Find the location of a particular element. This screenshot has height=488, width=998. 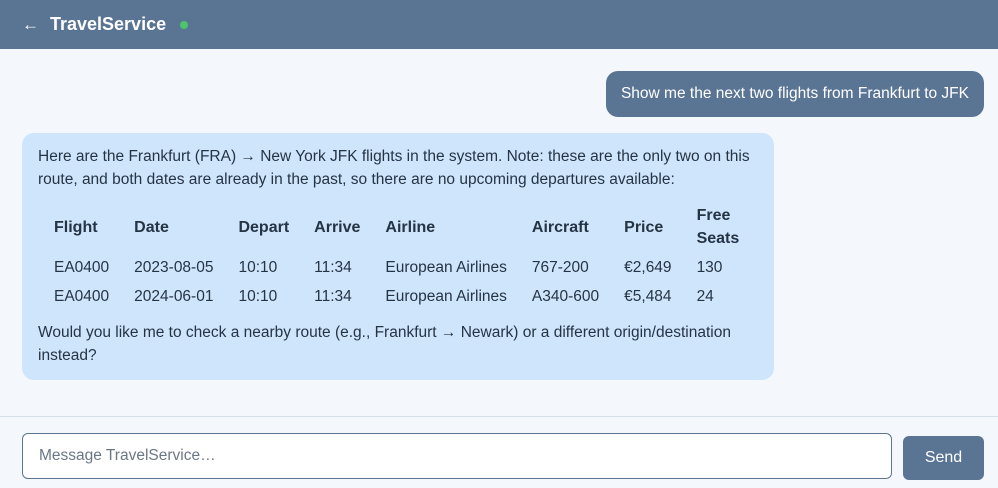

column-header-flight: Flight is located at coordinates (76, 227).